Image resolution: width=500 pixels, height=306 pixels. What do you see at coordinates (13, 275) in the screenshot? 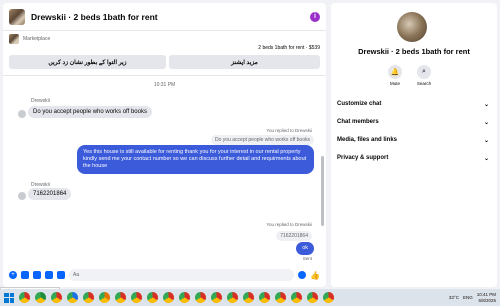
I see `plus-icon: +` at bounding box center [13, 275].